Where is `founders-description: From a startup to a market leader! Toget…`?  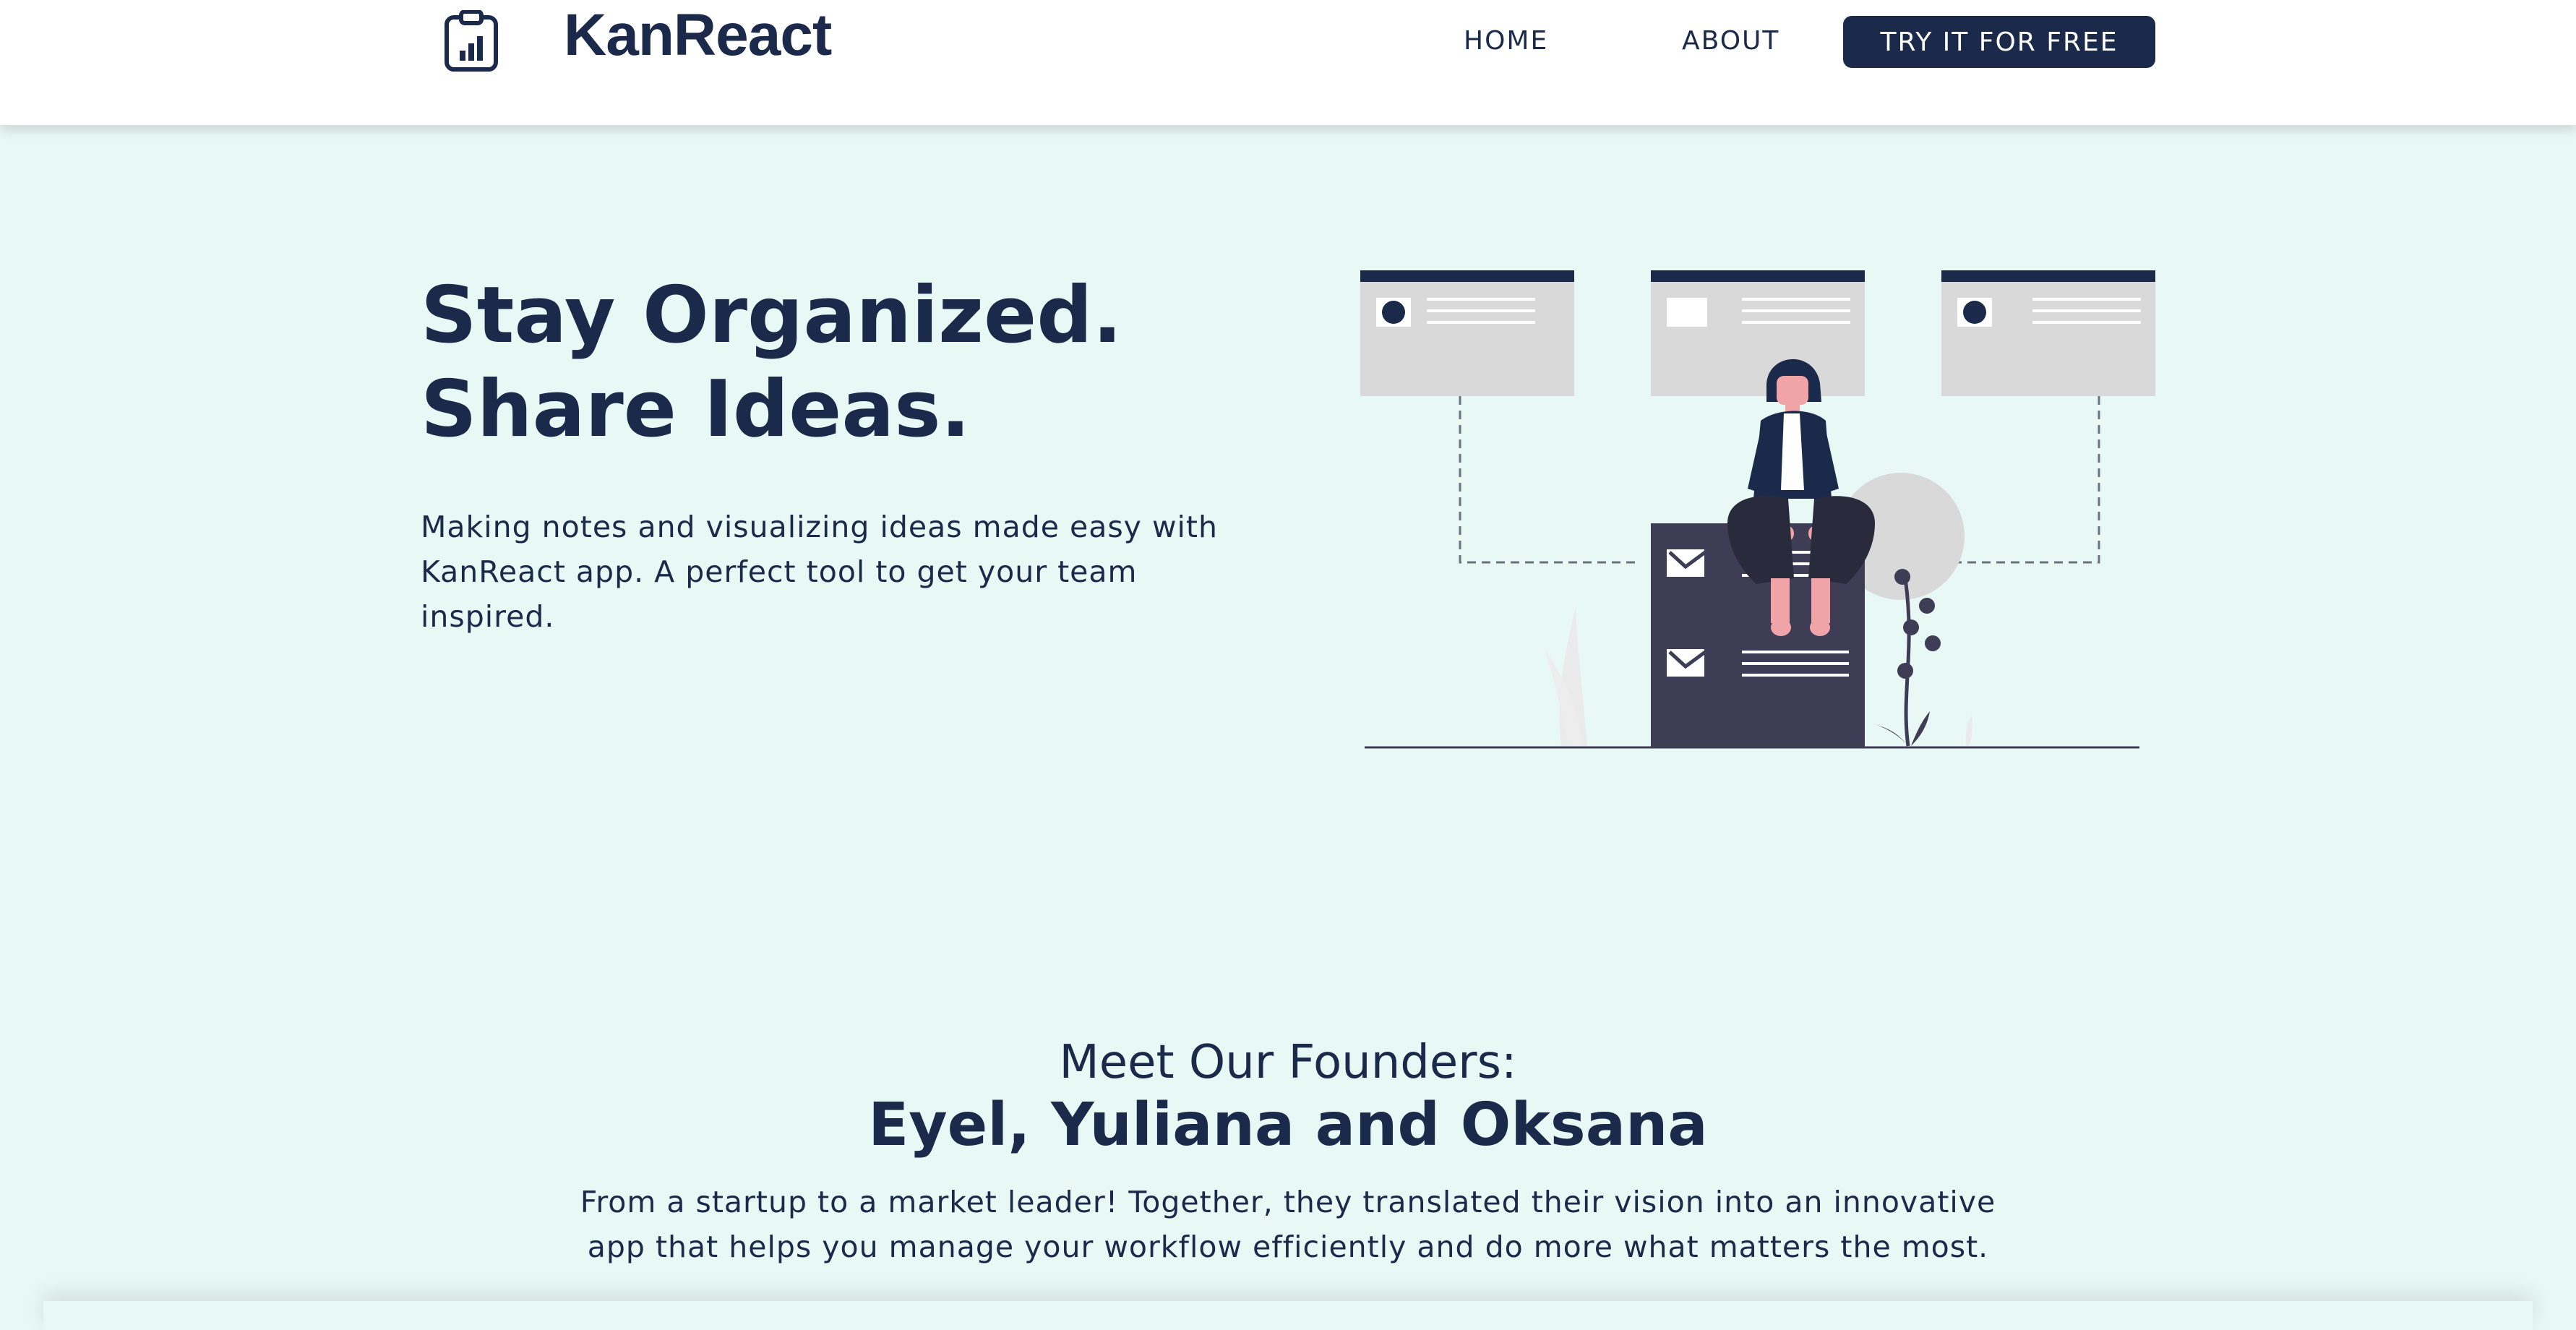
founders-description: From a startup to a market leader! Toget… is located at coordinates (1288, 1224).